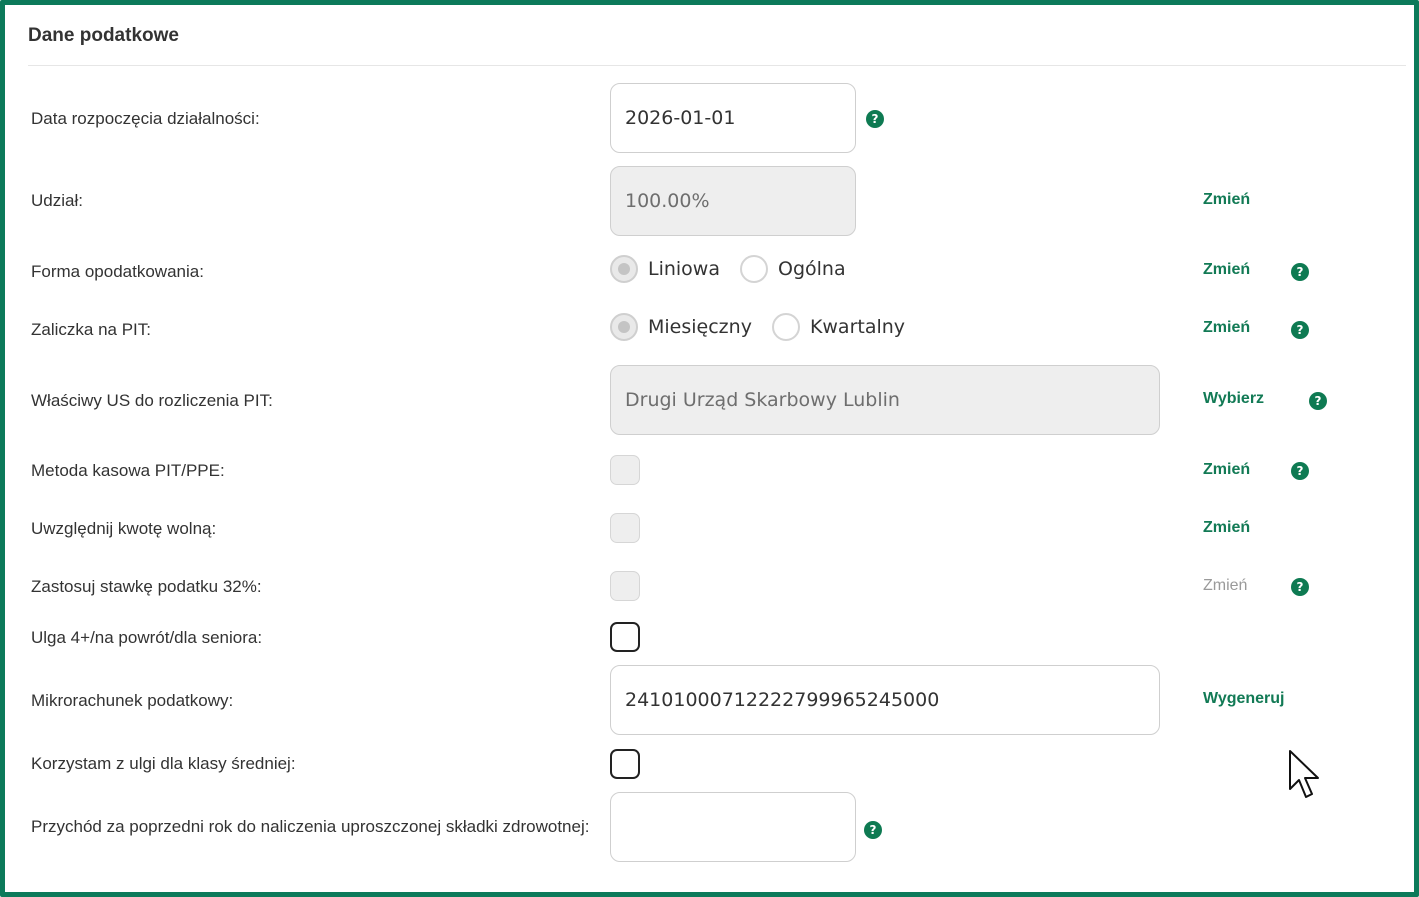 The width and height of the screenshot is (1419, 897). Describe the element at coordinates (785, 327) in the screenshot. I see `pit-advance-radio-quarterly` at that location.